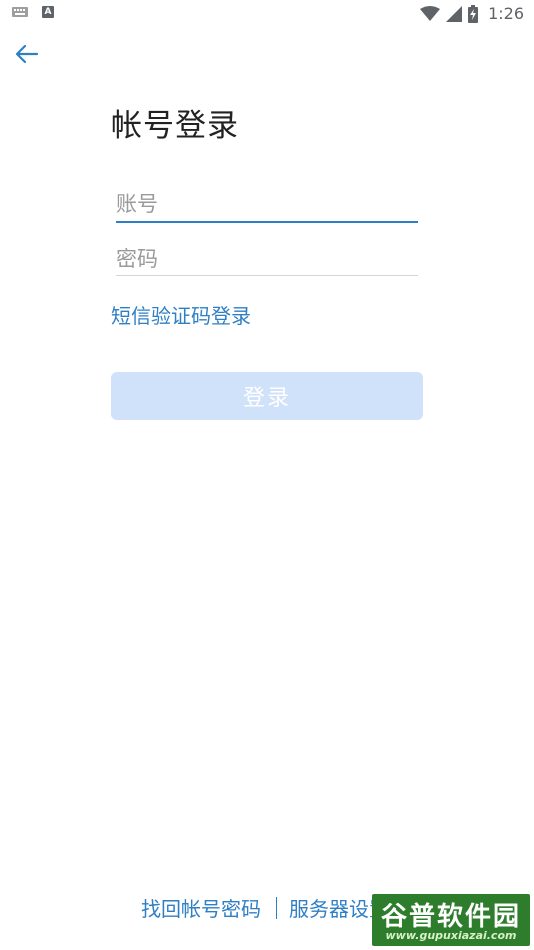 The height and width of the screenshot is (950, 534). What do you see at coordinates (20, 12) in the screenshot?
I see `keyboard-icon` at bounding box center [20, 12].